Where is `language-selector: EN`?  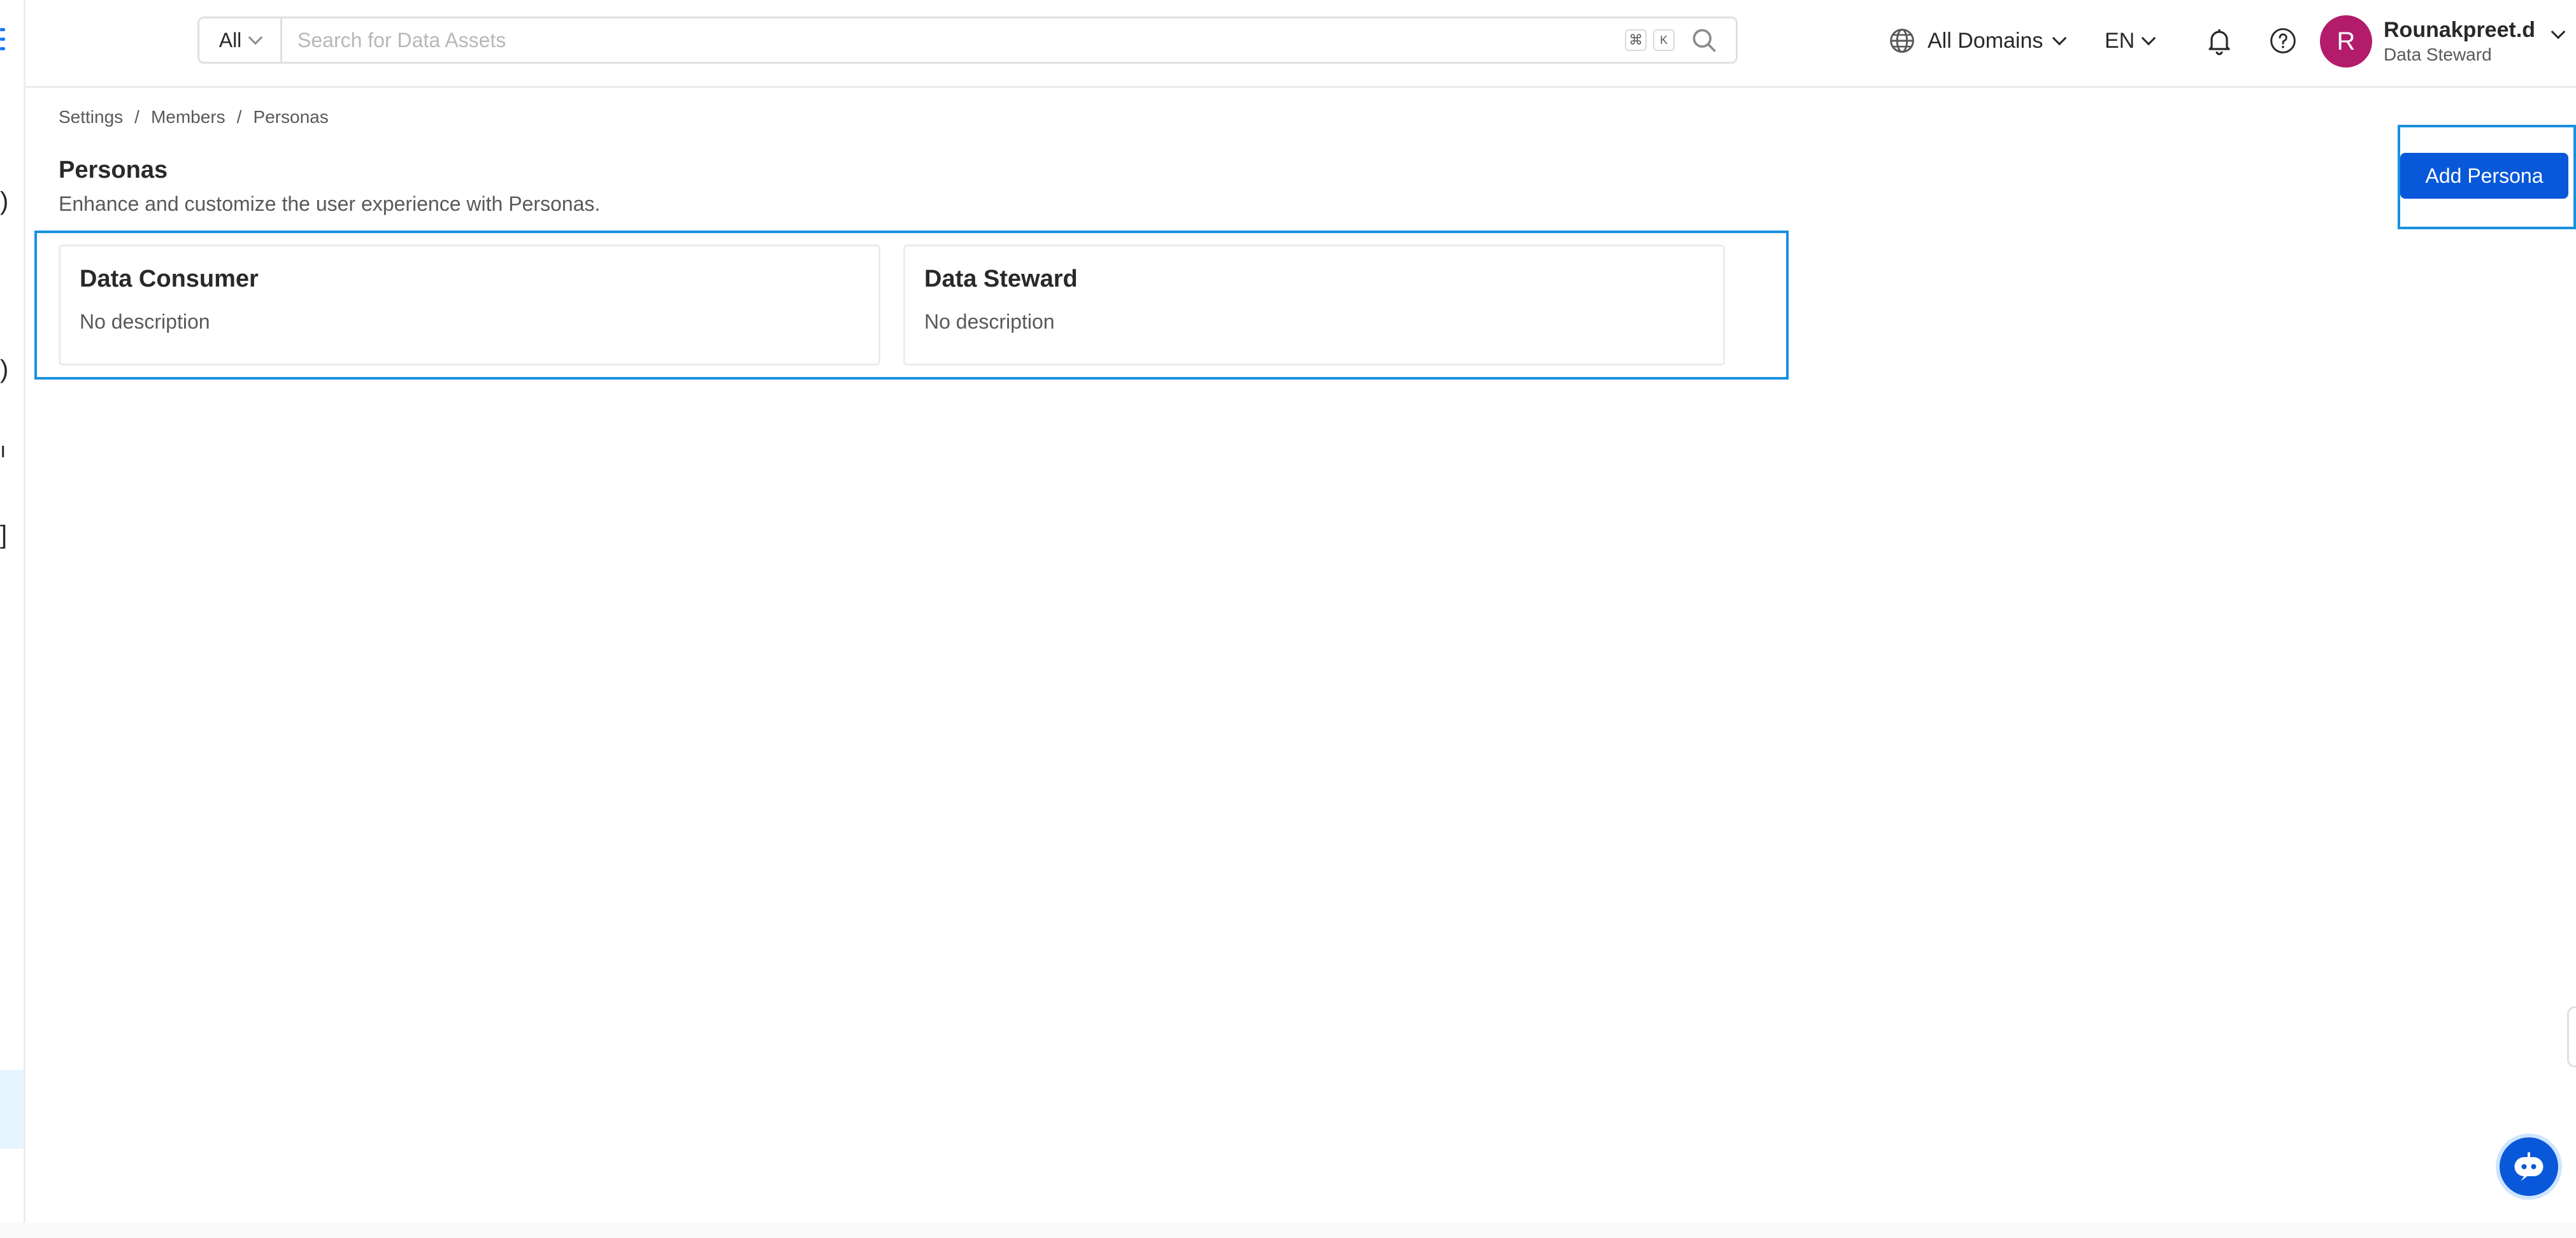
language-selector: EN is located at coordinates (2130, 40).